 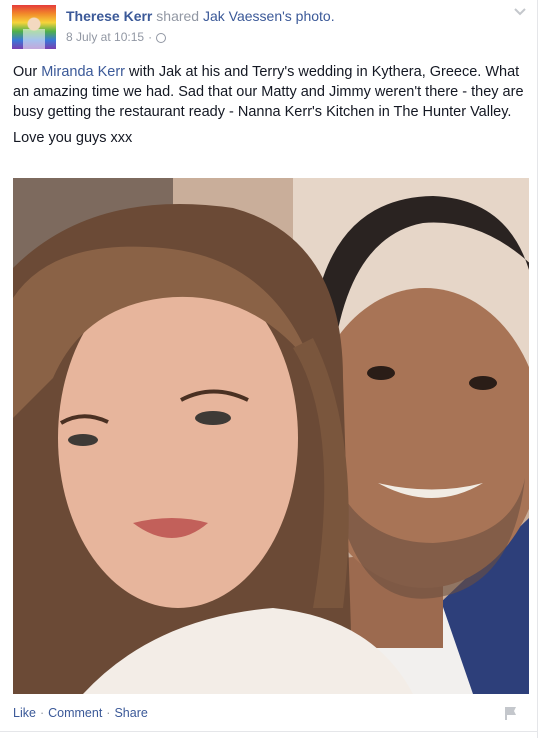 I want to click on photo-owner-link: Jak Vaessen's, so click(x=247, y=16).